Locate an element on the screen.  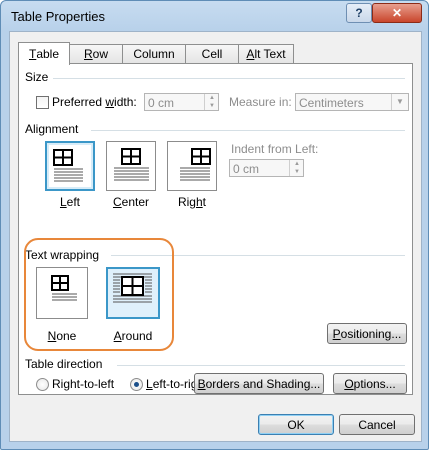
text-wrapping-divider is located at coordinates (258, 255).